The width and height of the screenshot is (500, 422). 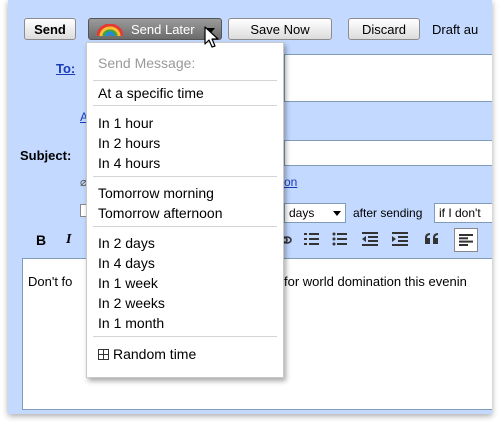 I want to click on menu-item-tomorrow-afternoon: Tomorrow afternoon, so click(x=160, y=213).